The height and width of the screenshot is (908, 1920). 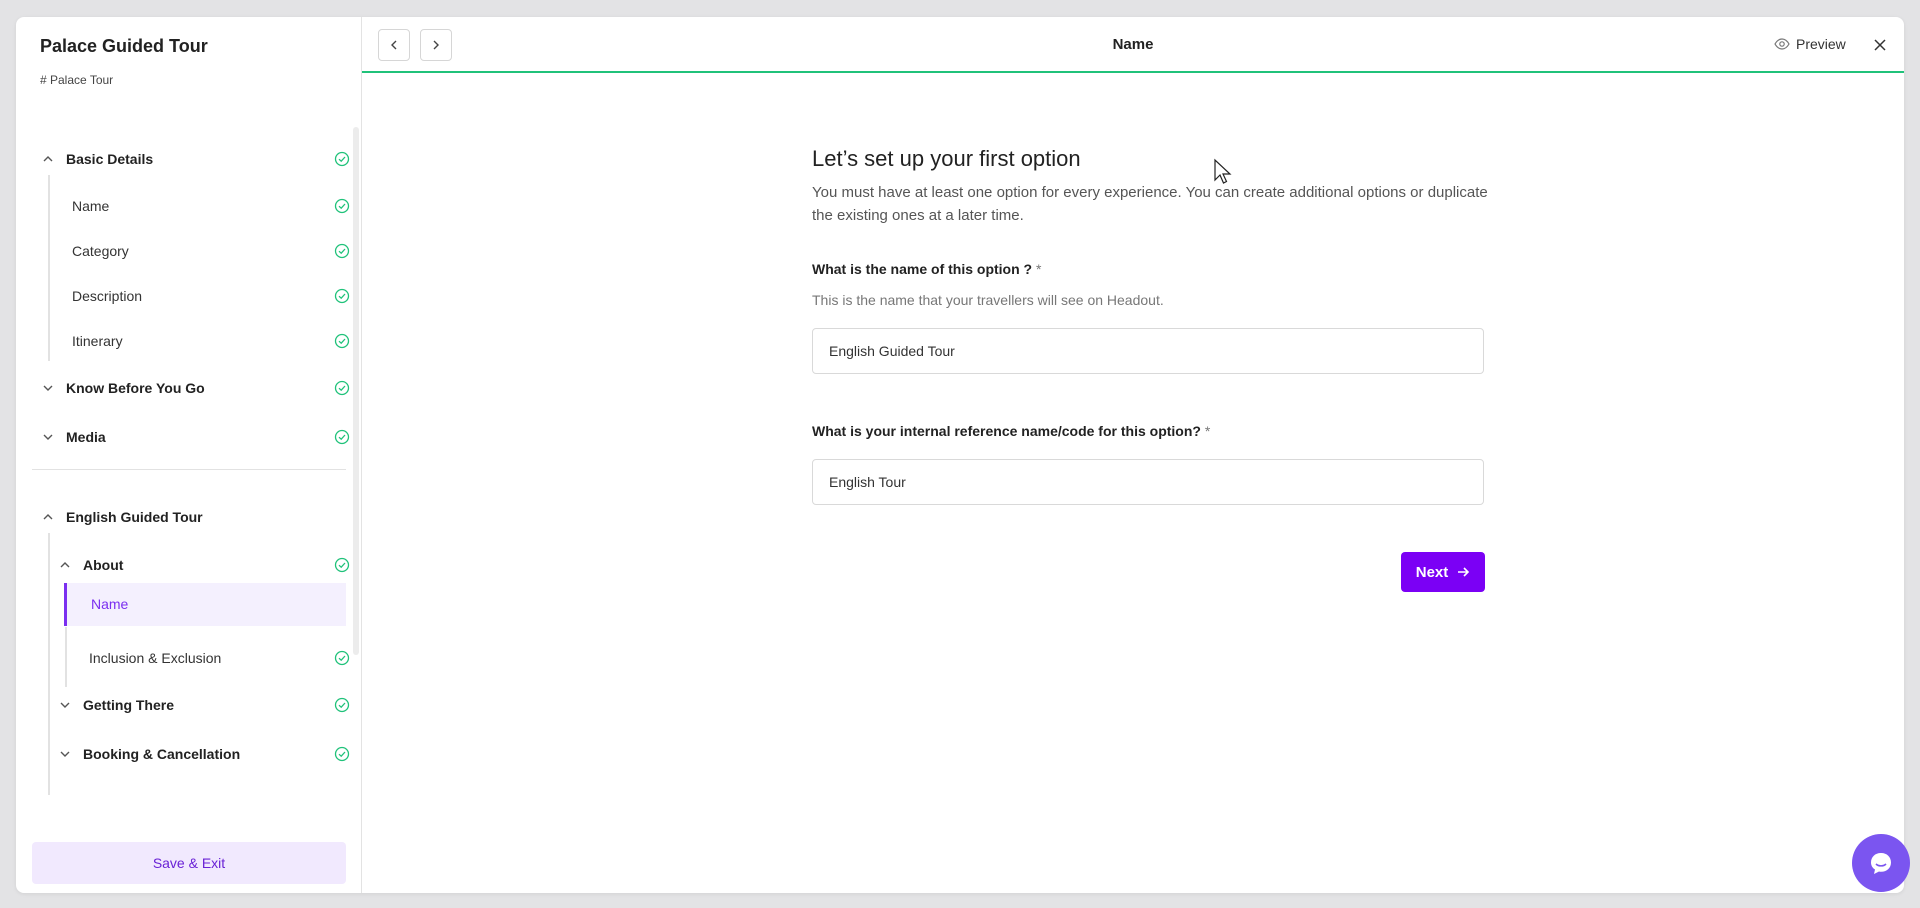 What do you see at coordinates (1782, 44) in the screenshot?
I see `eye-icon` at bounding box center [1782, 44].